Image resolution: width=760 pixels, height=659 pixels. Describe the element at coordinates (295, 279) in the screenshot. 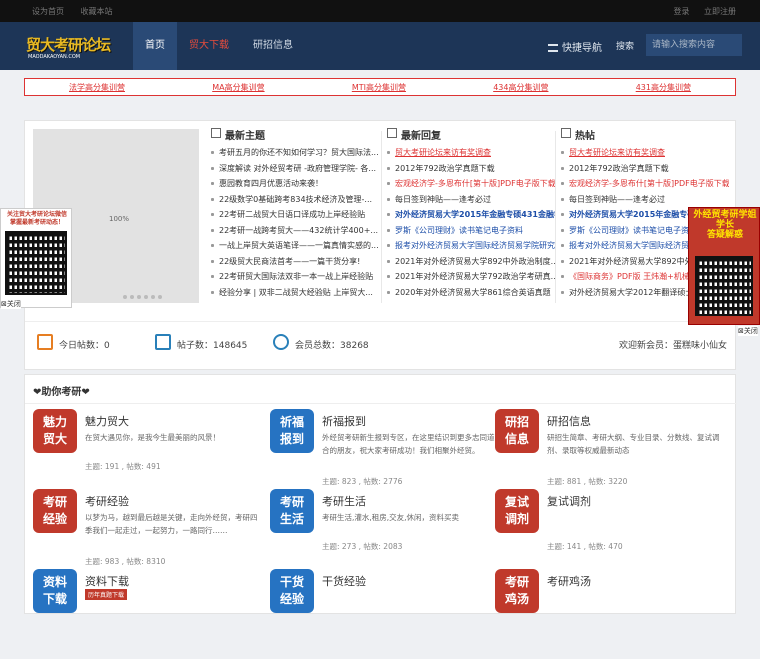

I see `list-item: 22考研贸大国际法双非一本一战上岸经验贴` at that location.